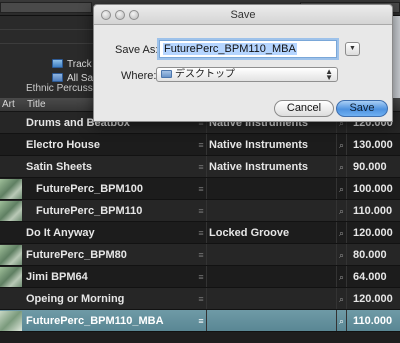 This screenshot has width=400, height=343. I want to click on track-row: Jimi BPM64 ≡ ⌕ 64.000, so click(200, 277).